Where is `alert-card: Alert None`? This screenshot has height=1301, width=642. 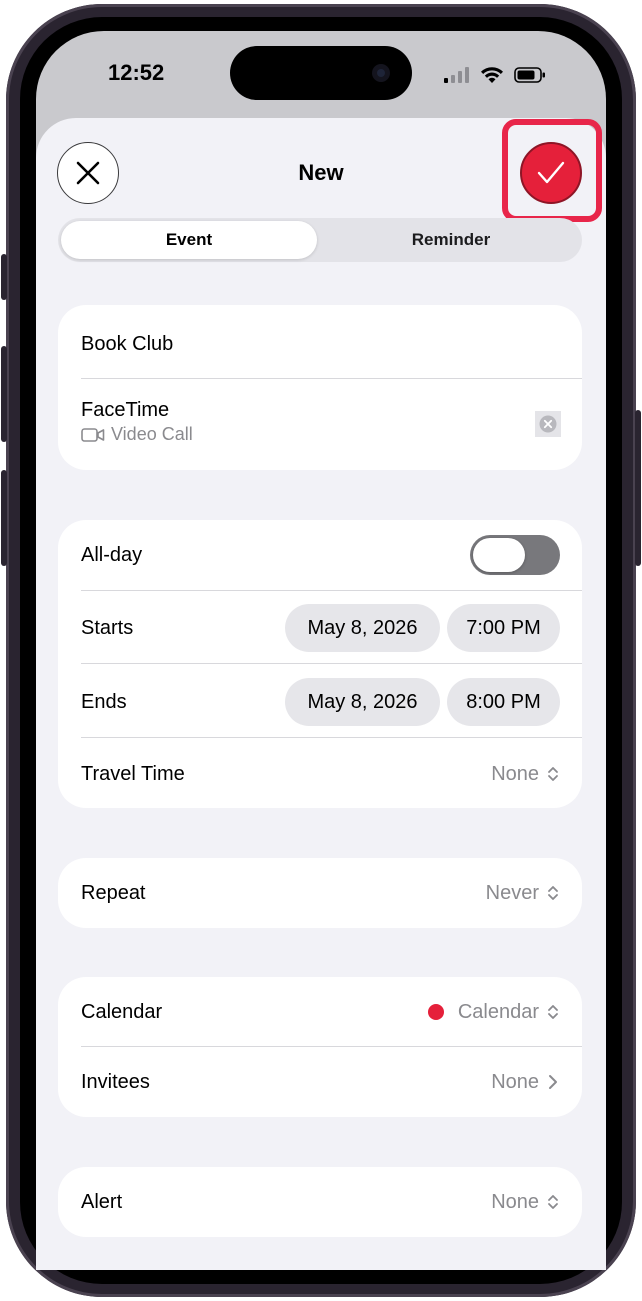
alert-card: Alert None is located at coordinates (320, 1202).